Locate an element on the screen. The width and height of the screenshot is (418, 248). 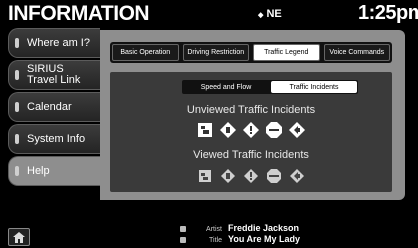
viewed-title: Viewed Traffic Incidents is located at coordinates (251, 155).